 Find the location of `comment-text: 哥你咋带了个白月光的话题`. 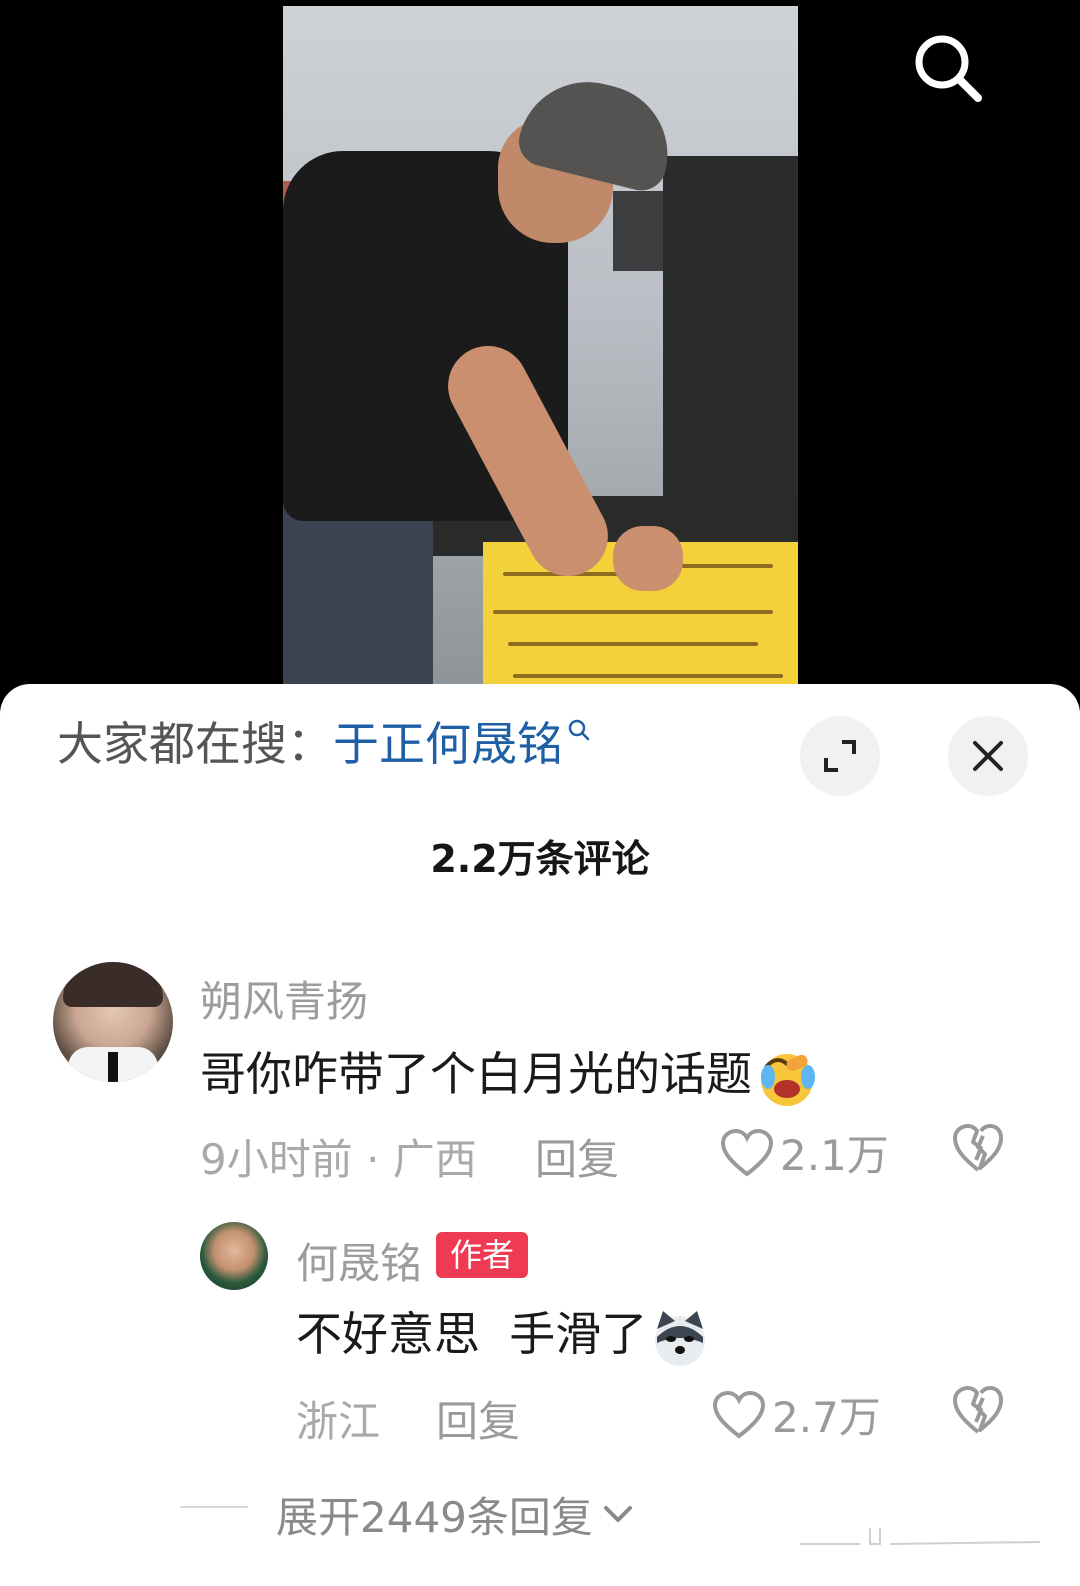

comment-text: 哥你咋带了个白月光的话题 is located at coordinates (509, 1073).